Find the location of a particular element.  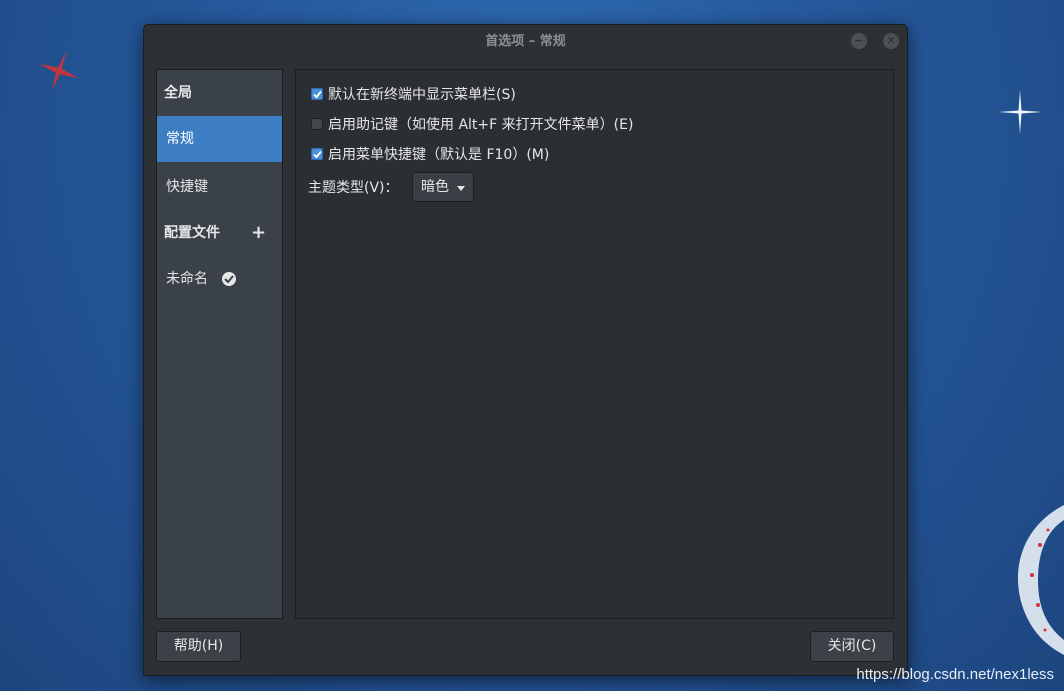

close-button: 关闭(C) is located at coordinates (852, 646).